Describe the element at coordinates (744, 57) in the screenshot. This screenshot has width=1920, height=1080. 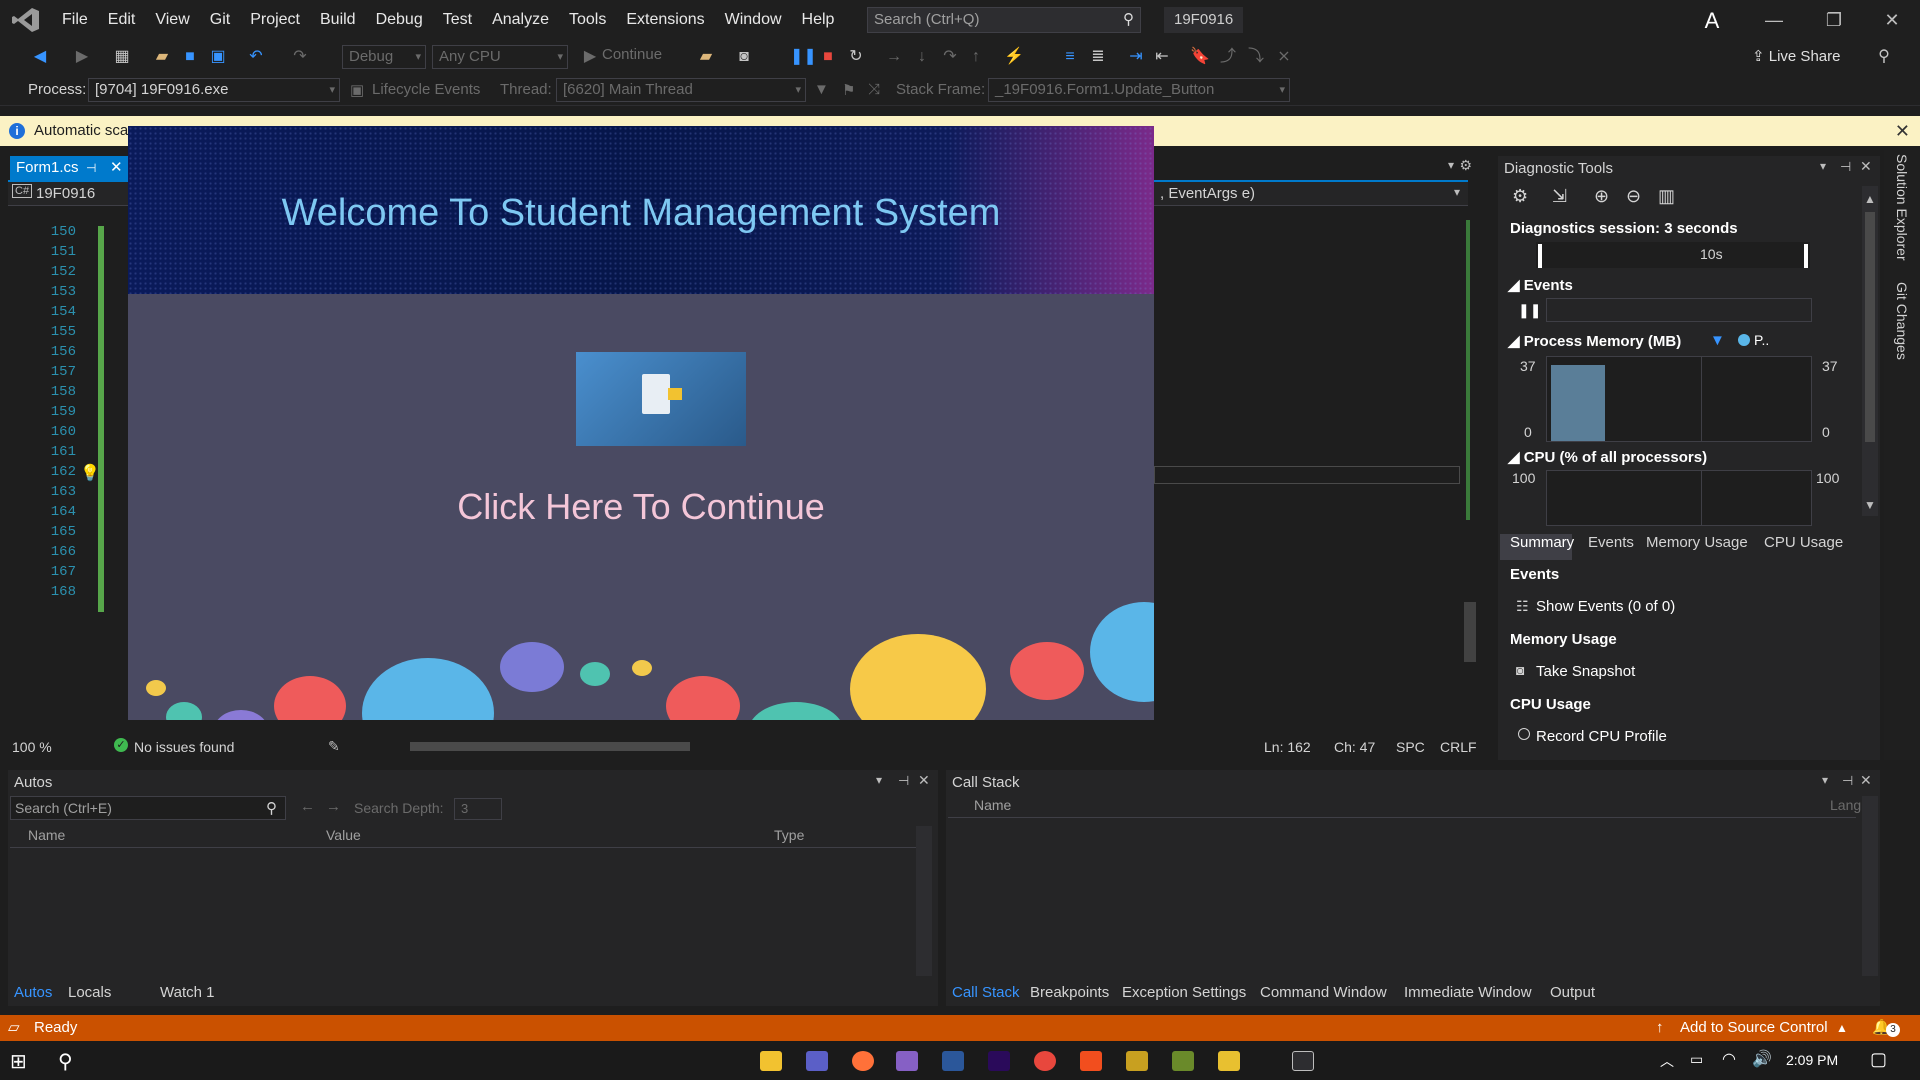
I see `screenshot-icon: ◙` at that location.